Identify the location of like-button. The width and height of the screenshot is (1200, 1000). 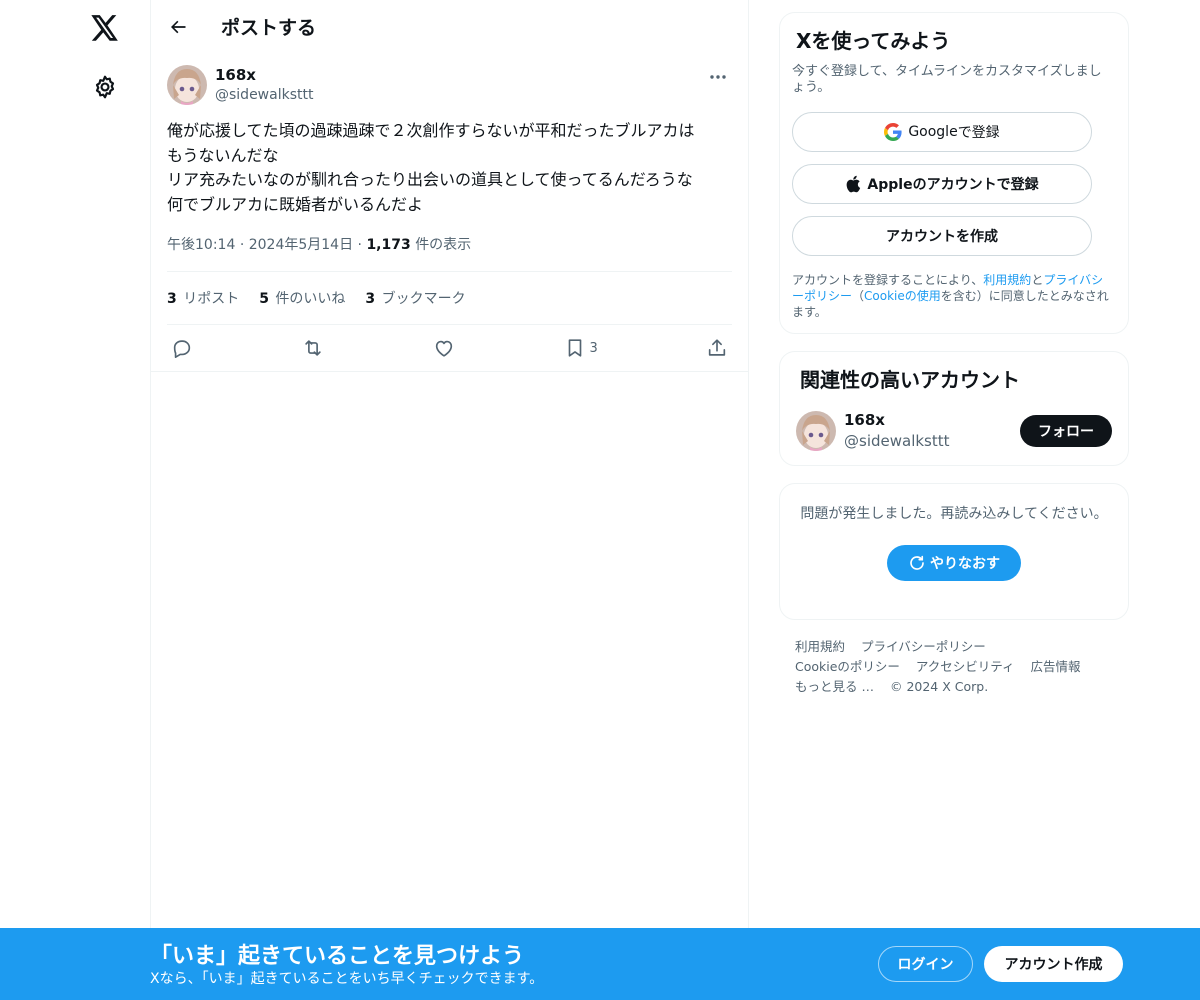
(444, 348).